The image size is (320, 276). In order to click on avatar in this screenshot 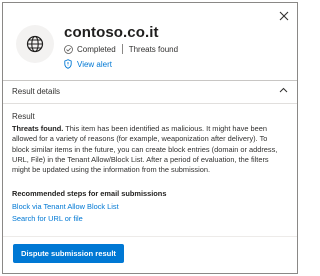, I will do `click(35, 44)`.